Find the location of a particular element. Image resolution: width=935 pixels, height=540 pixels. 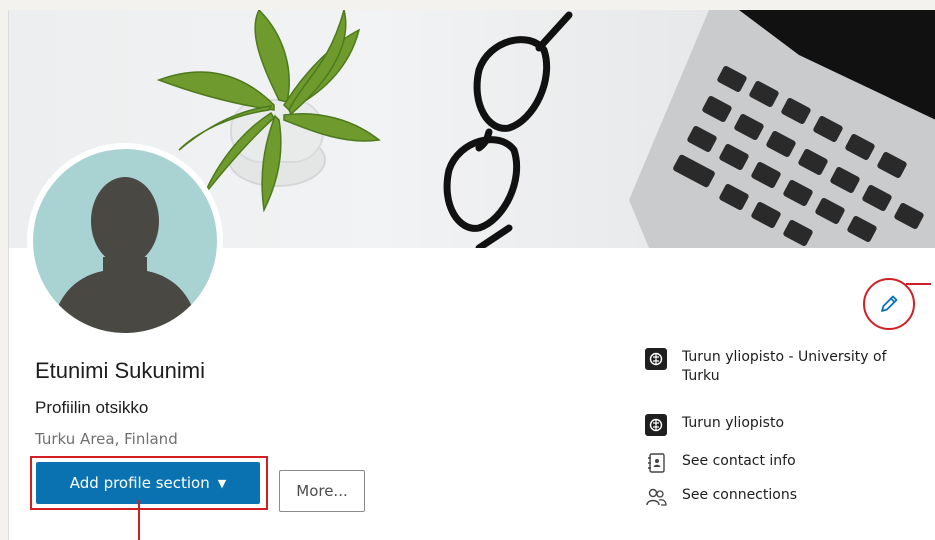

edit-intro-button is located at coordinates (889, 304).